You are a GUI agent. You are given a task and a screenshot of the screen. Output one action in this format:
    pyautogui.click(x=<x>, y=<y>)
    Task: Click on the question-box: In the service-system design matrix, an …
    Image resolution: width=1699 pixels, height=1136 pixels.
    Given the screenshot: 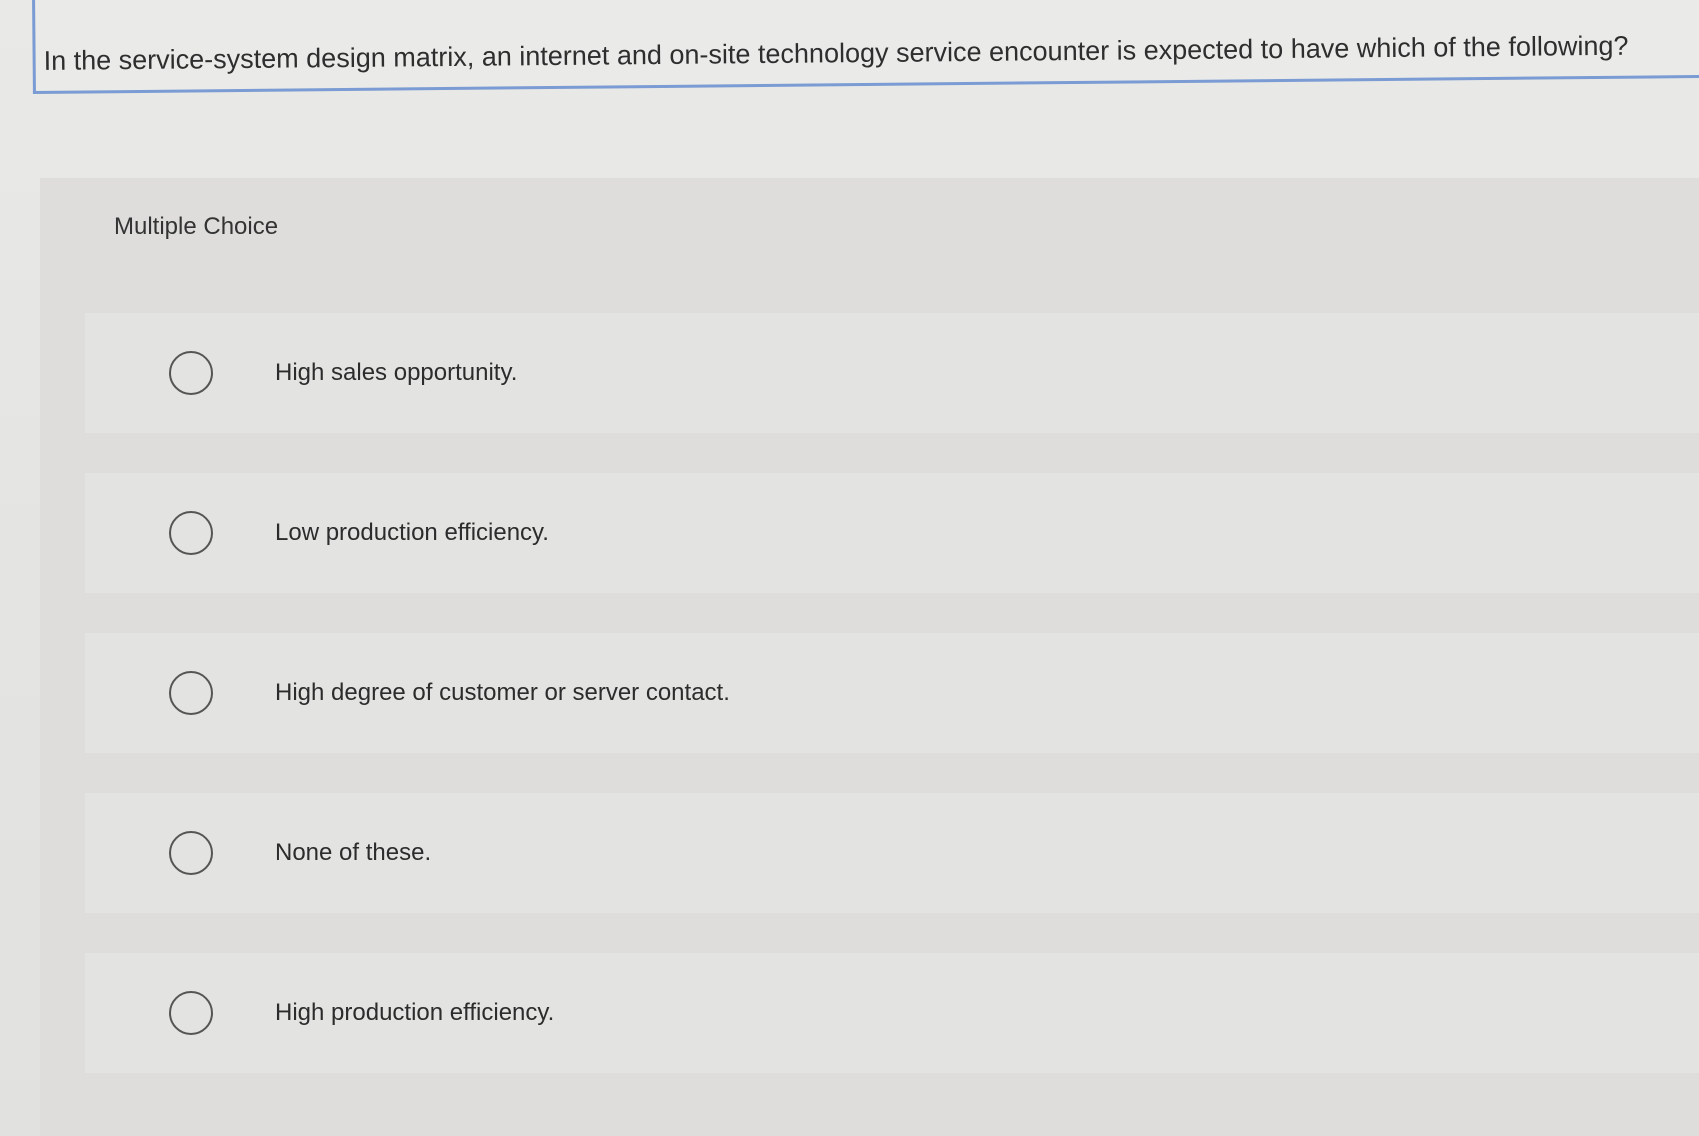 What is the action you would take?
    pyautogui.click(x=865, y=47)
    